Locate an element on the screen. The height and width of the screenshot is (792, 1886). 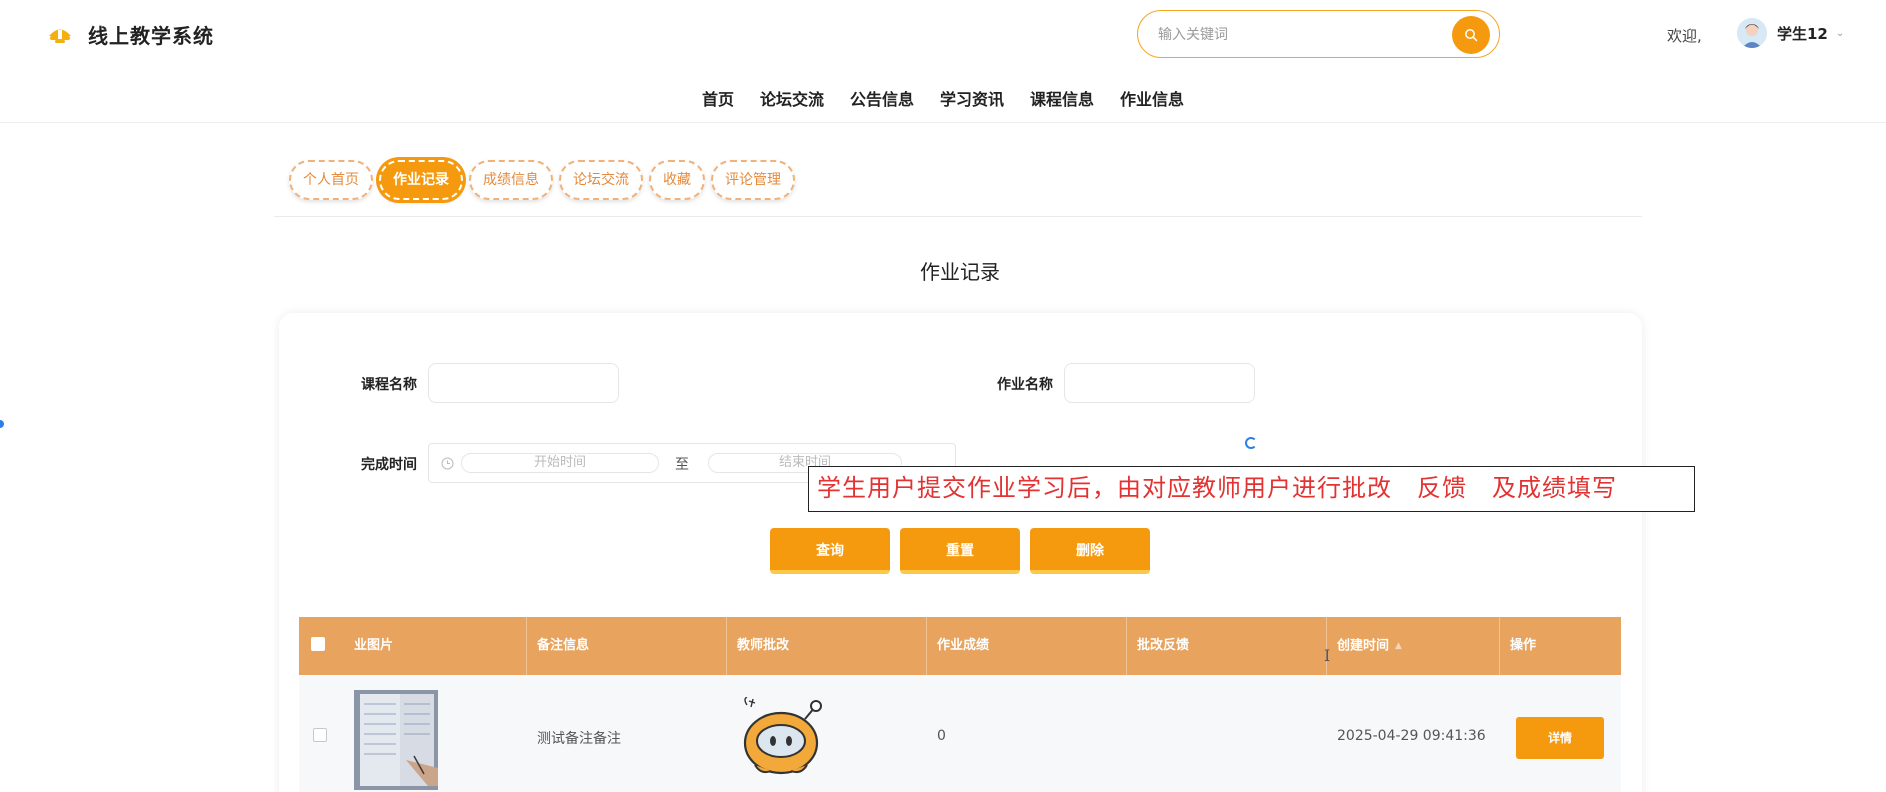
detail-button: 详情 is located at coordinates (1560, 738).